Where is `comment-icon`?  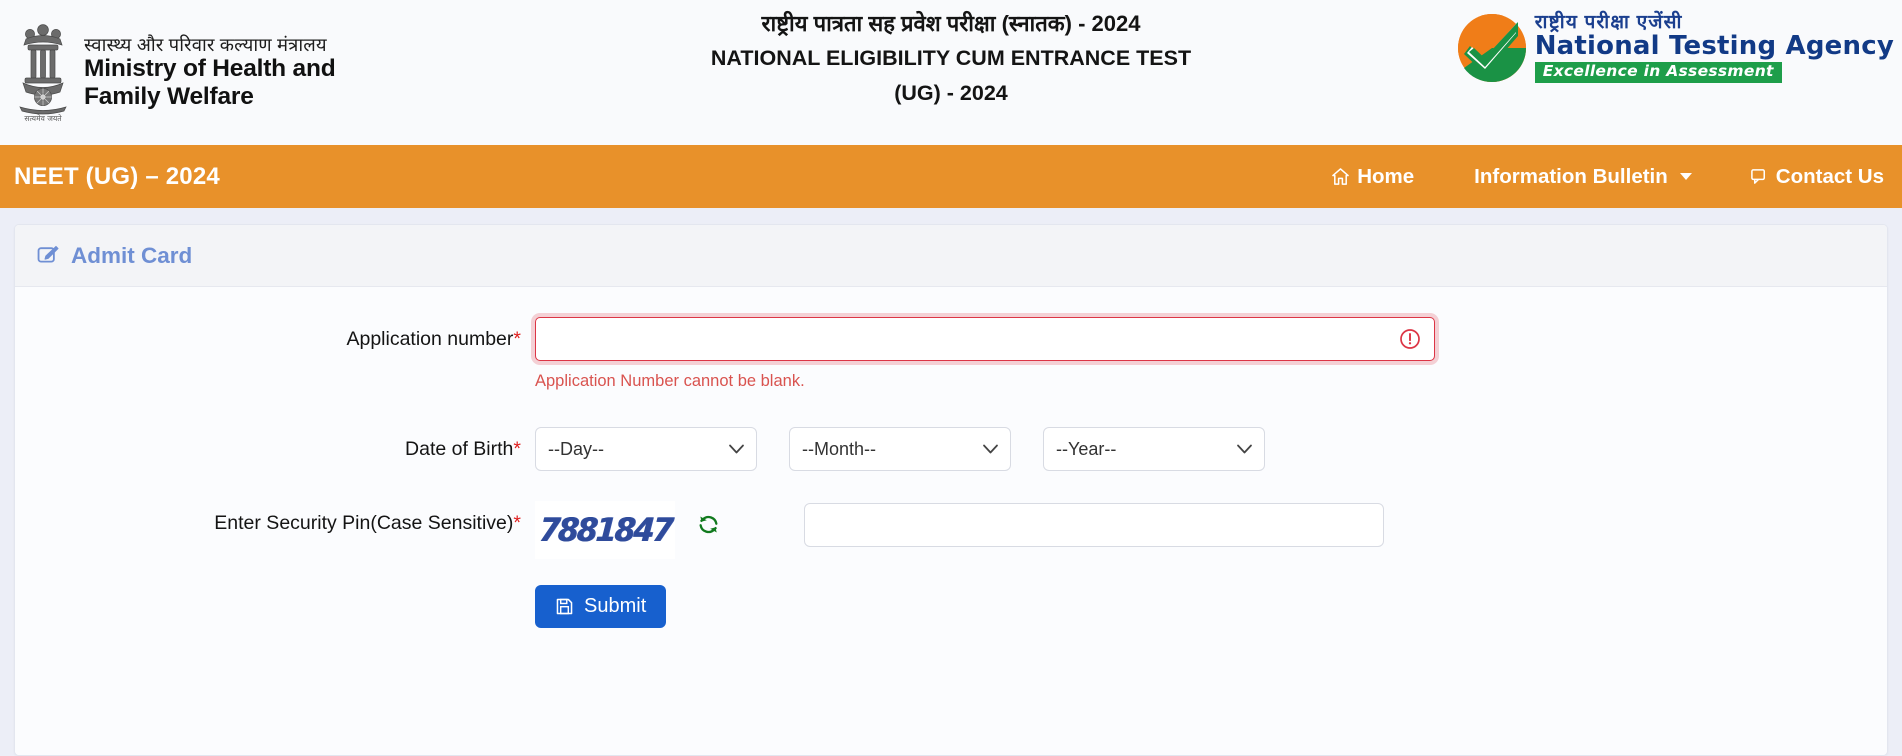 comment-icon is located at coordinates (1759, 176).